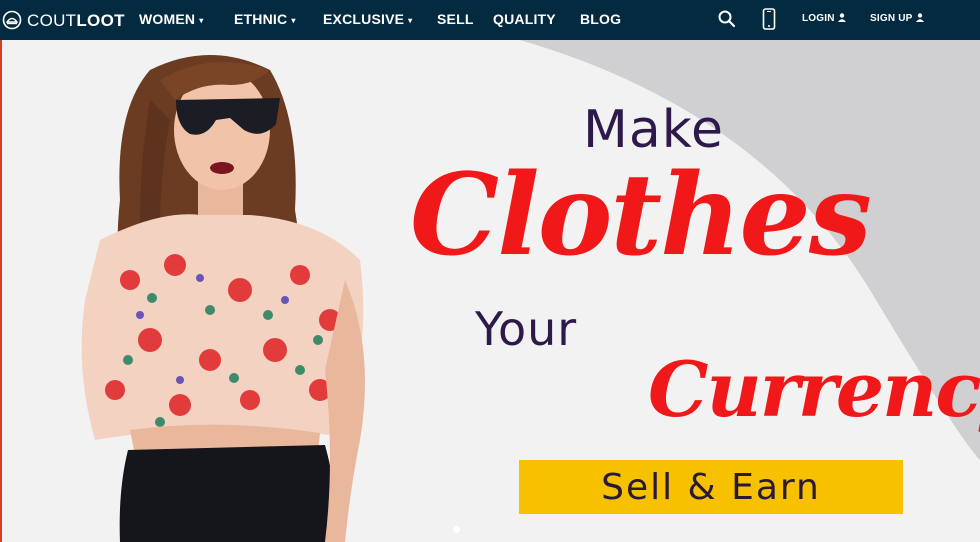 The image size is (980, 542). I want to click on nav-blog-label: BLOG, so click(601, 19).